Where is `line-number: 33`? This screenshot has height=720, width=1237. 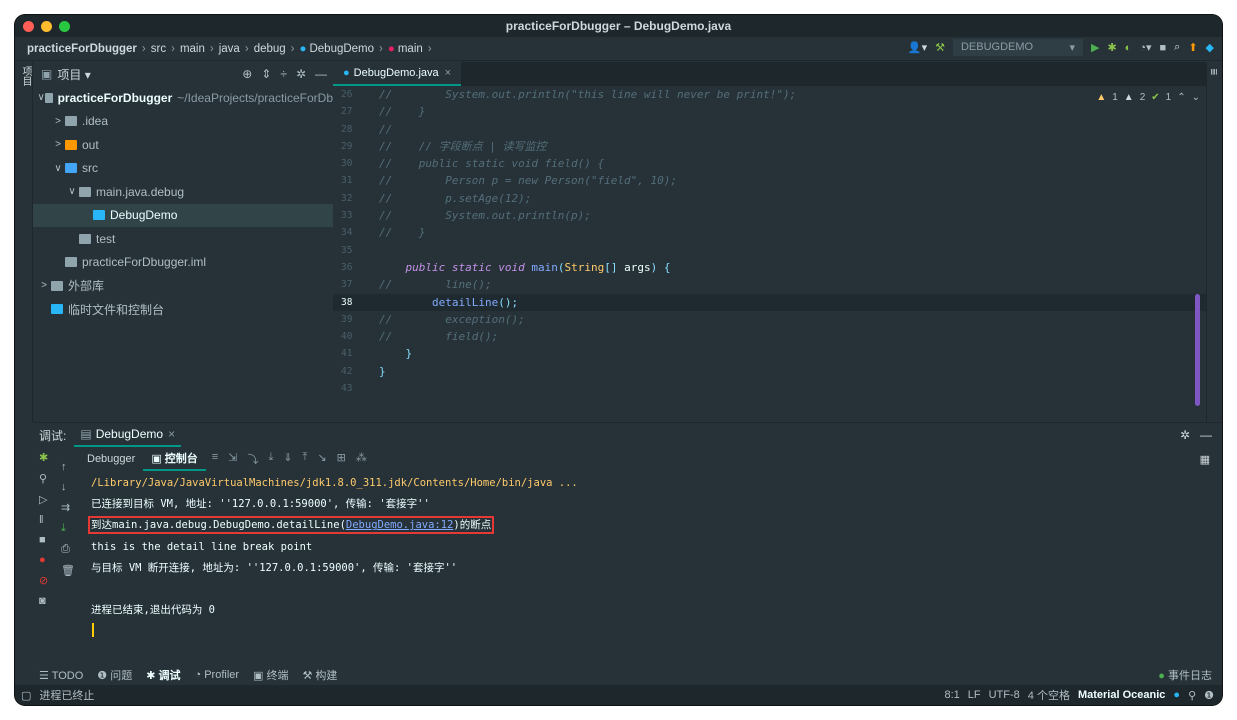 line-number: 33 is located at coordinates (356, 215).